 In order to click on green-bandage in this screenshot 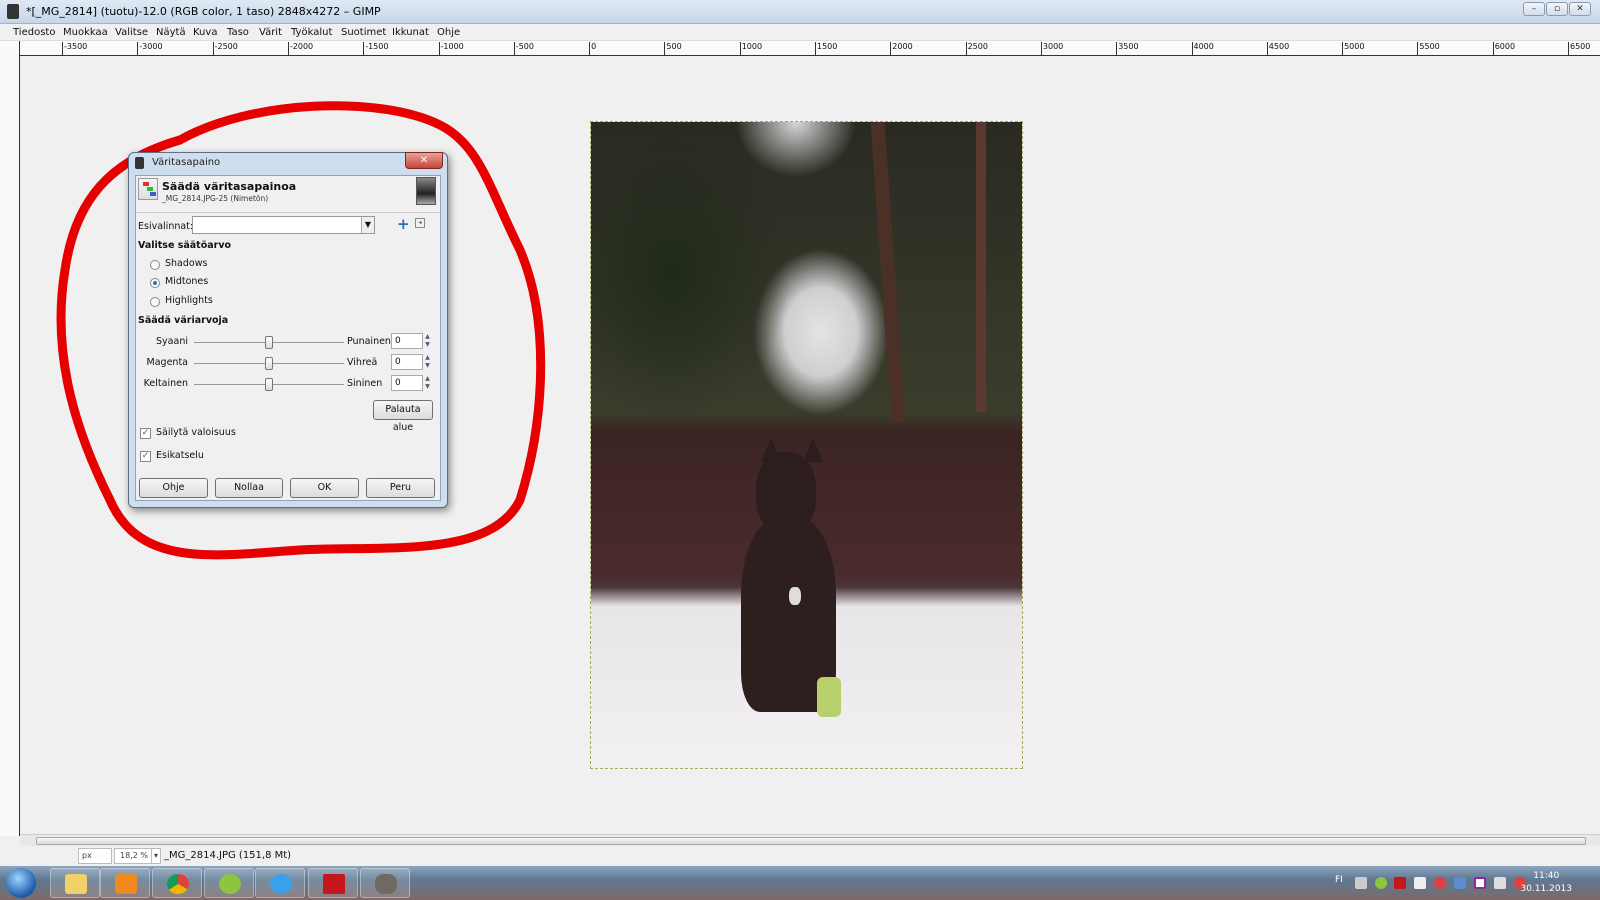, I will do `click(829, 697)`.